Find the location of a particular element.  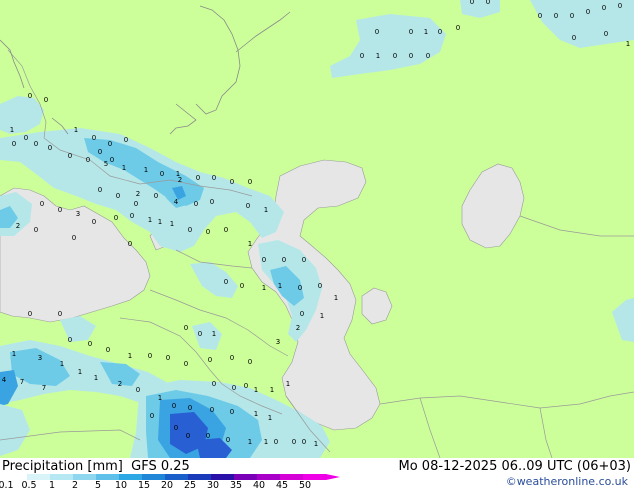

scale-label: 20 is located at coordinates (167, 485).